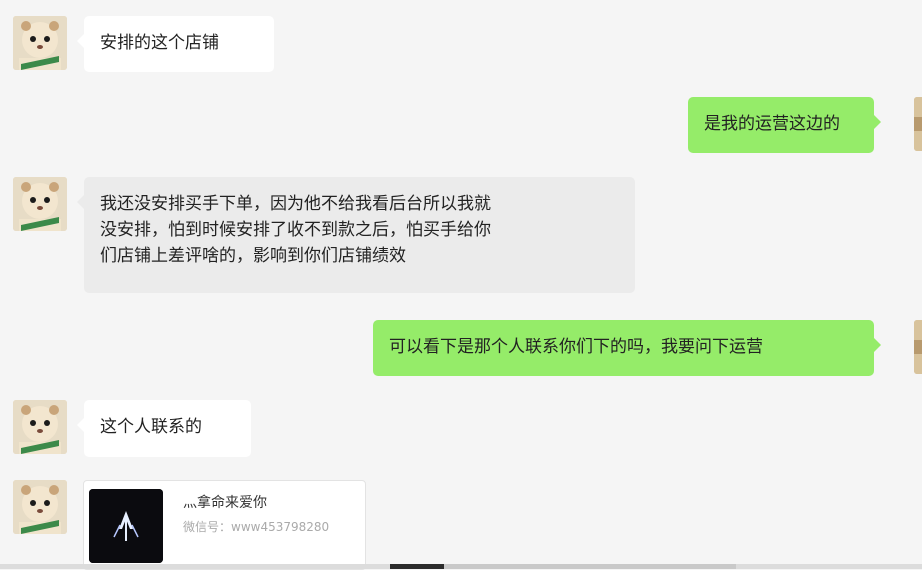  I want to click on message-text: 安排的这个店铺, so click(159, 43).